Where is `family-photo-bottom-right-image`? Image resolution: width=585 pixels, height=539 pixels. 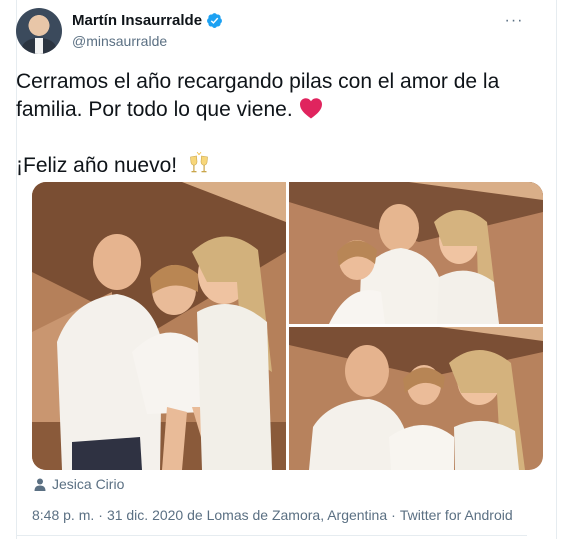
family-photo-bottom-right-image is located at coordinates (416, 398).